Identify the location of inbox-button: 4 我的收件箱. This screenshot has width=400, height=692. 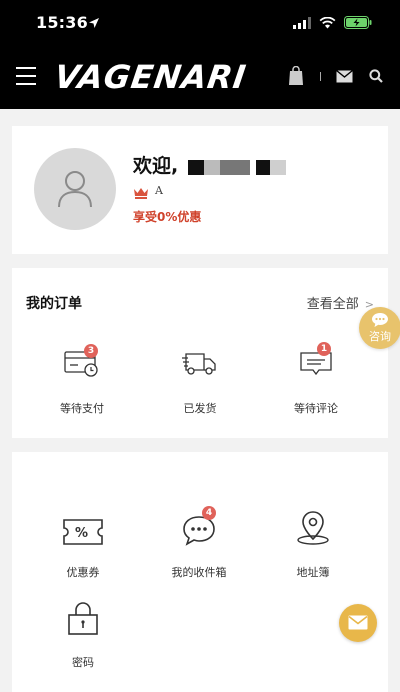
(199, 543).